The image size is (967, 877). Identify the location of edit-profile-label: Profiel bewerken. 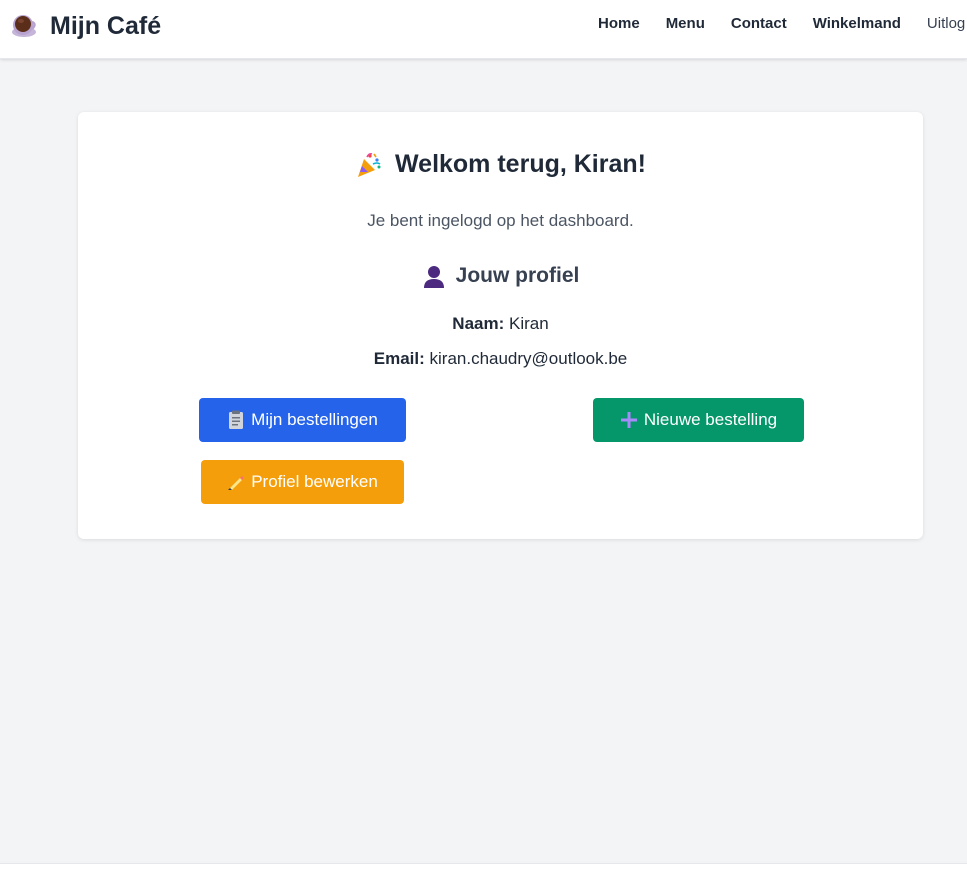
(314, 481).